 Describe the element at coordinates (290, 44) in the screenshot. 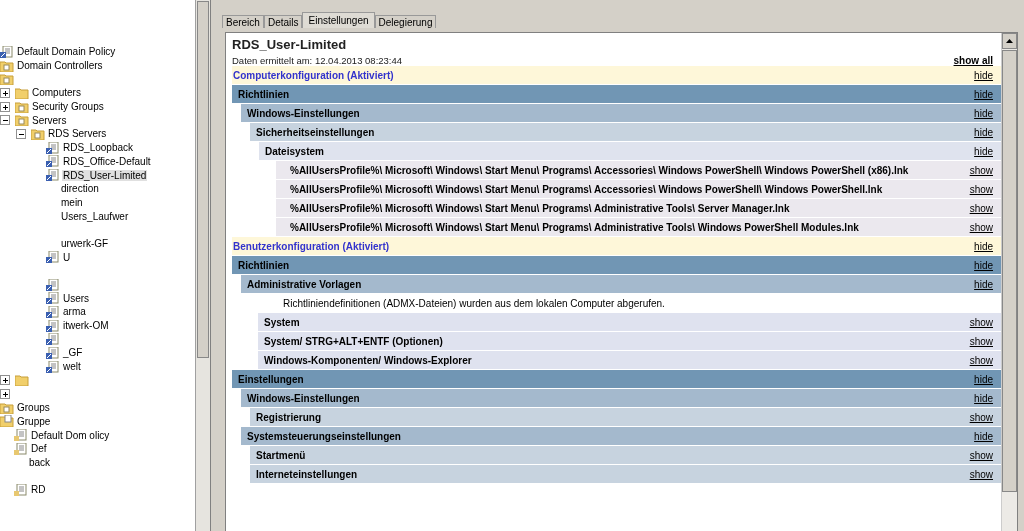

I see `report-title: RDS_User-Limited` at that location.